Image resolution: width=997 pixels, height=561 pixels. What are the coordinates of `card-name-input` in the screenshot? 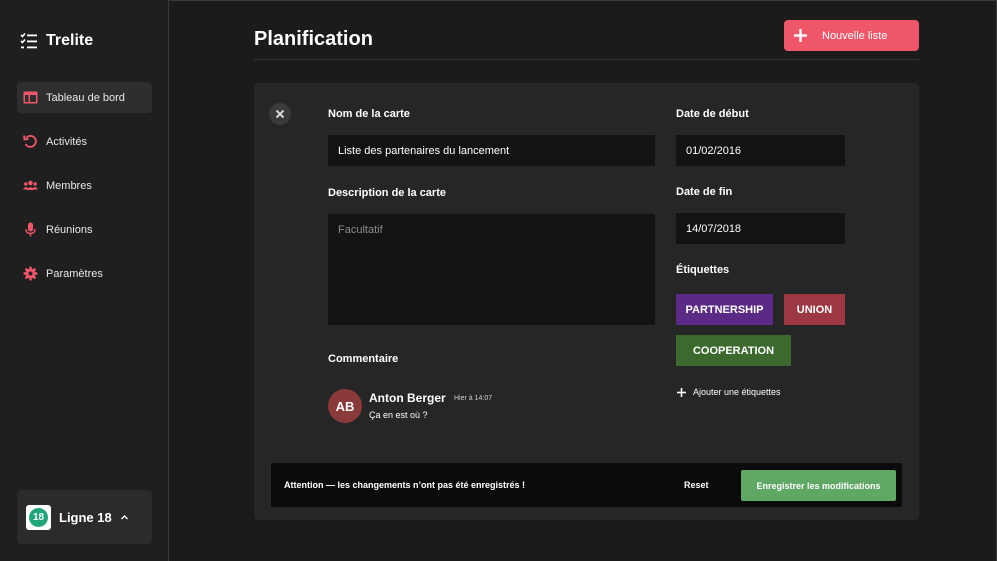 It's located at (491, 150).